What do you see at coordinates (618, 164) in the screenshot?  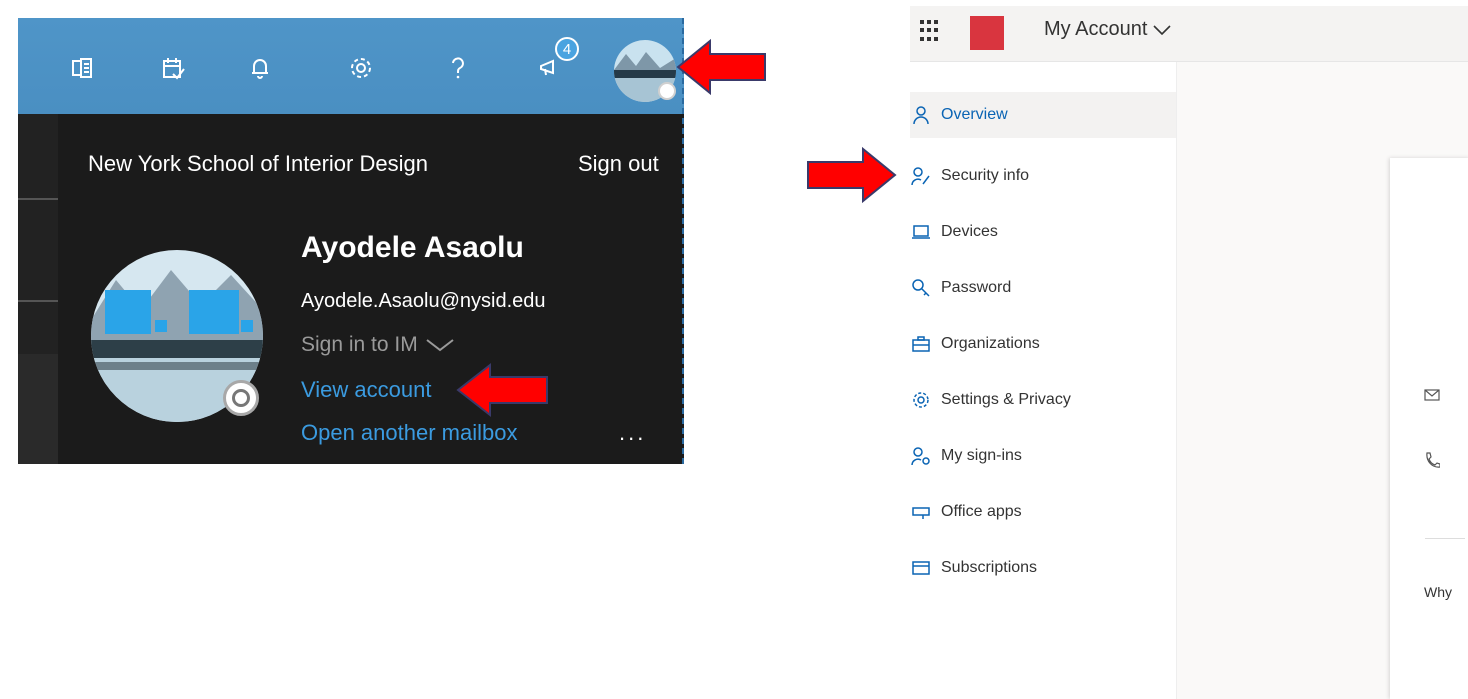 I see `sign-out-link: Sign out` at bounding box center [618, 164].